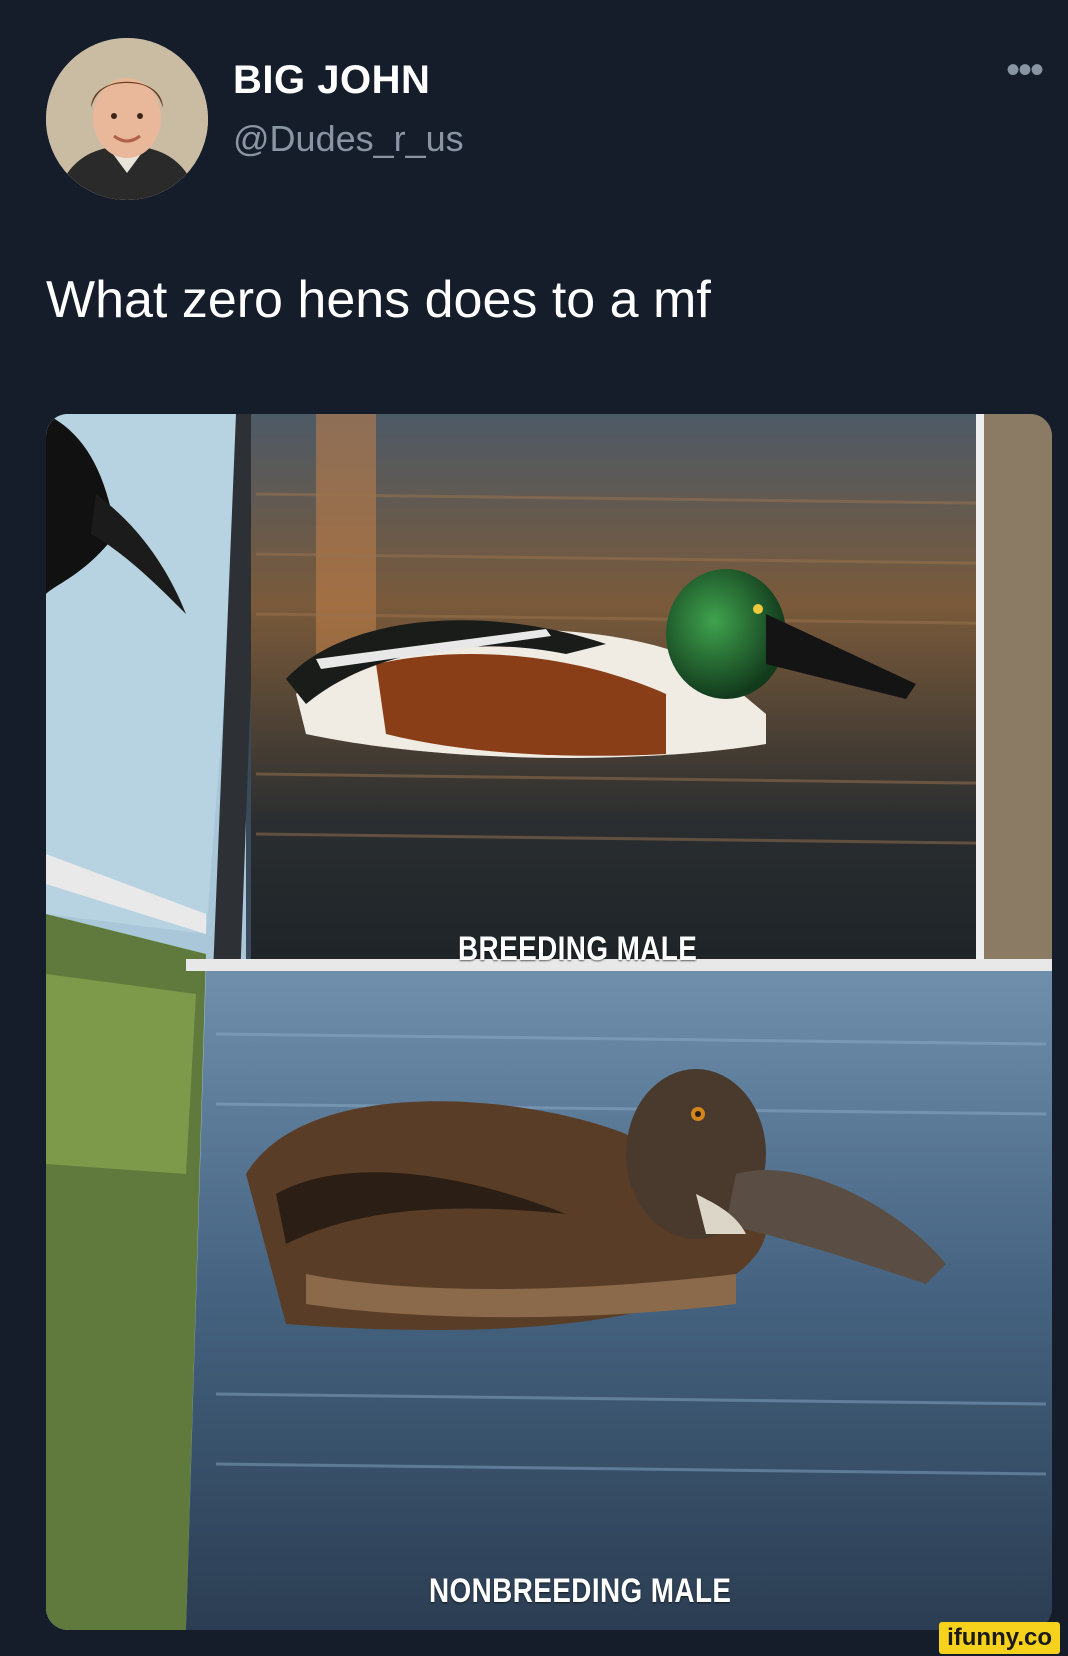 This screenshot has width=1068, height=1656. I want to click on avatar-photo, so click(127, 119).